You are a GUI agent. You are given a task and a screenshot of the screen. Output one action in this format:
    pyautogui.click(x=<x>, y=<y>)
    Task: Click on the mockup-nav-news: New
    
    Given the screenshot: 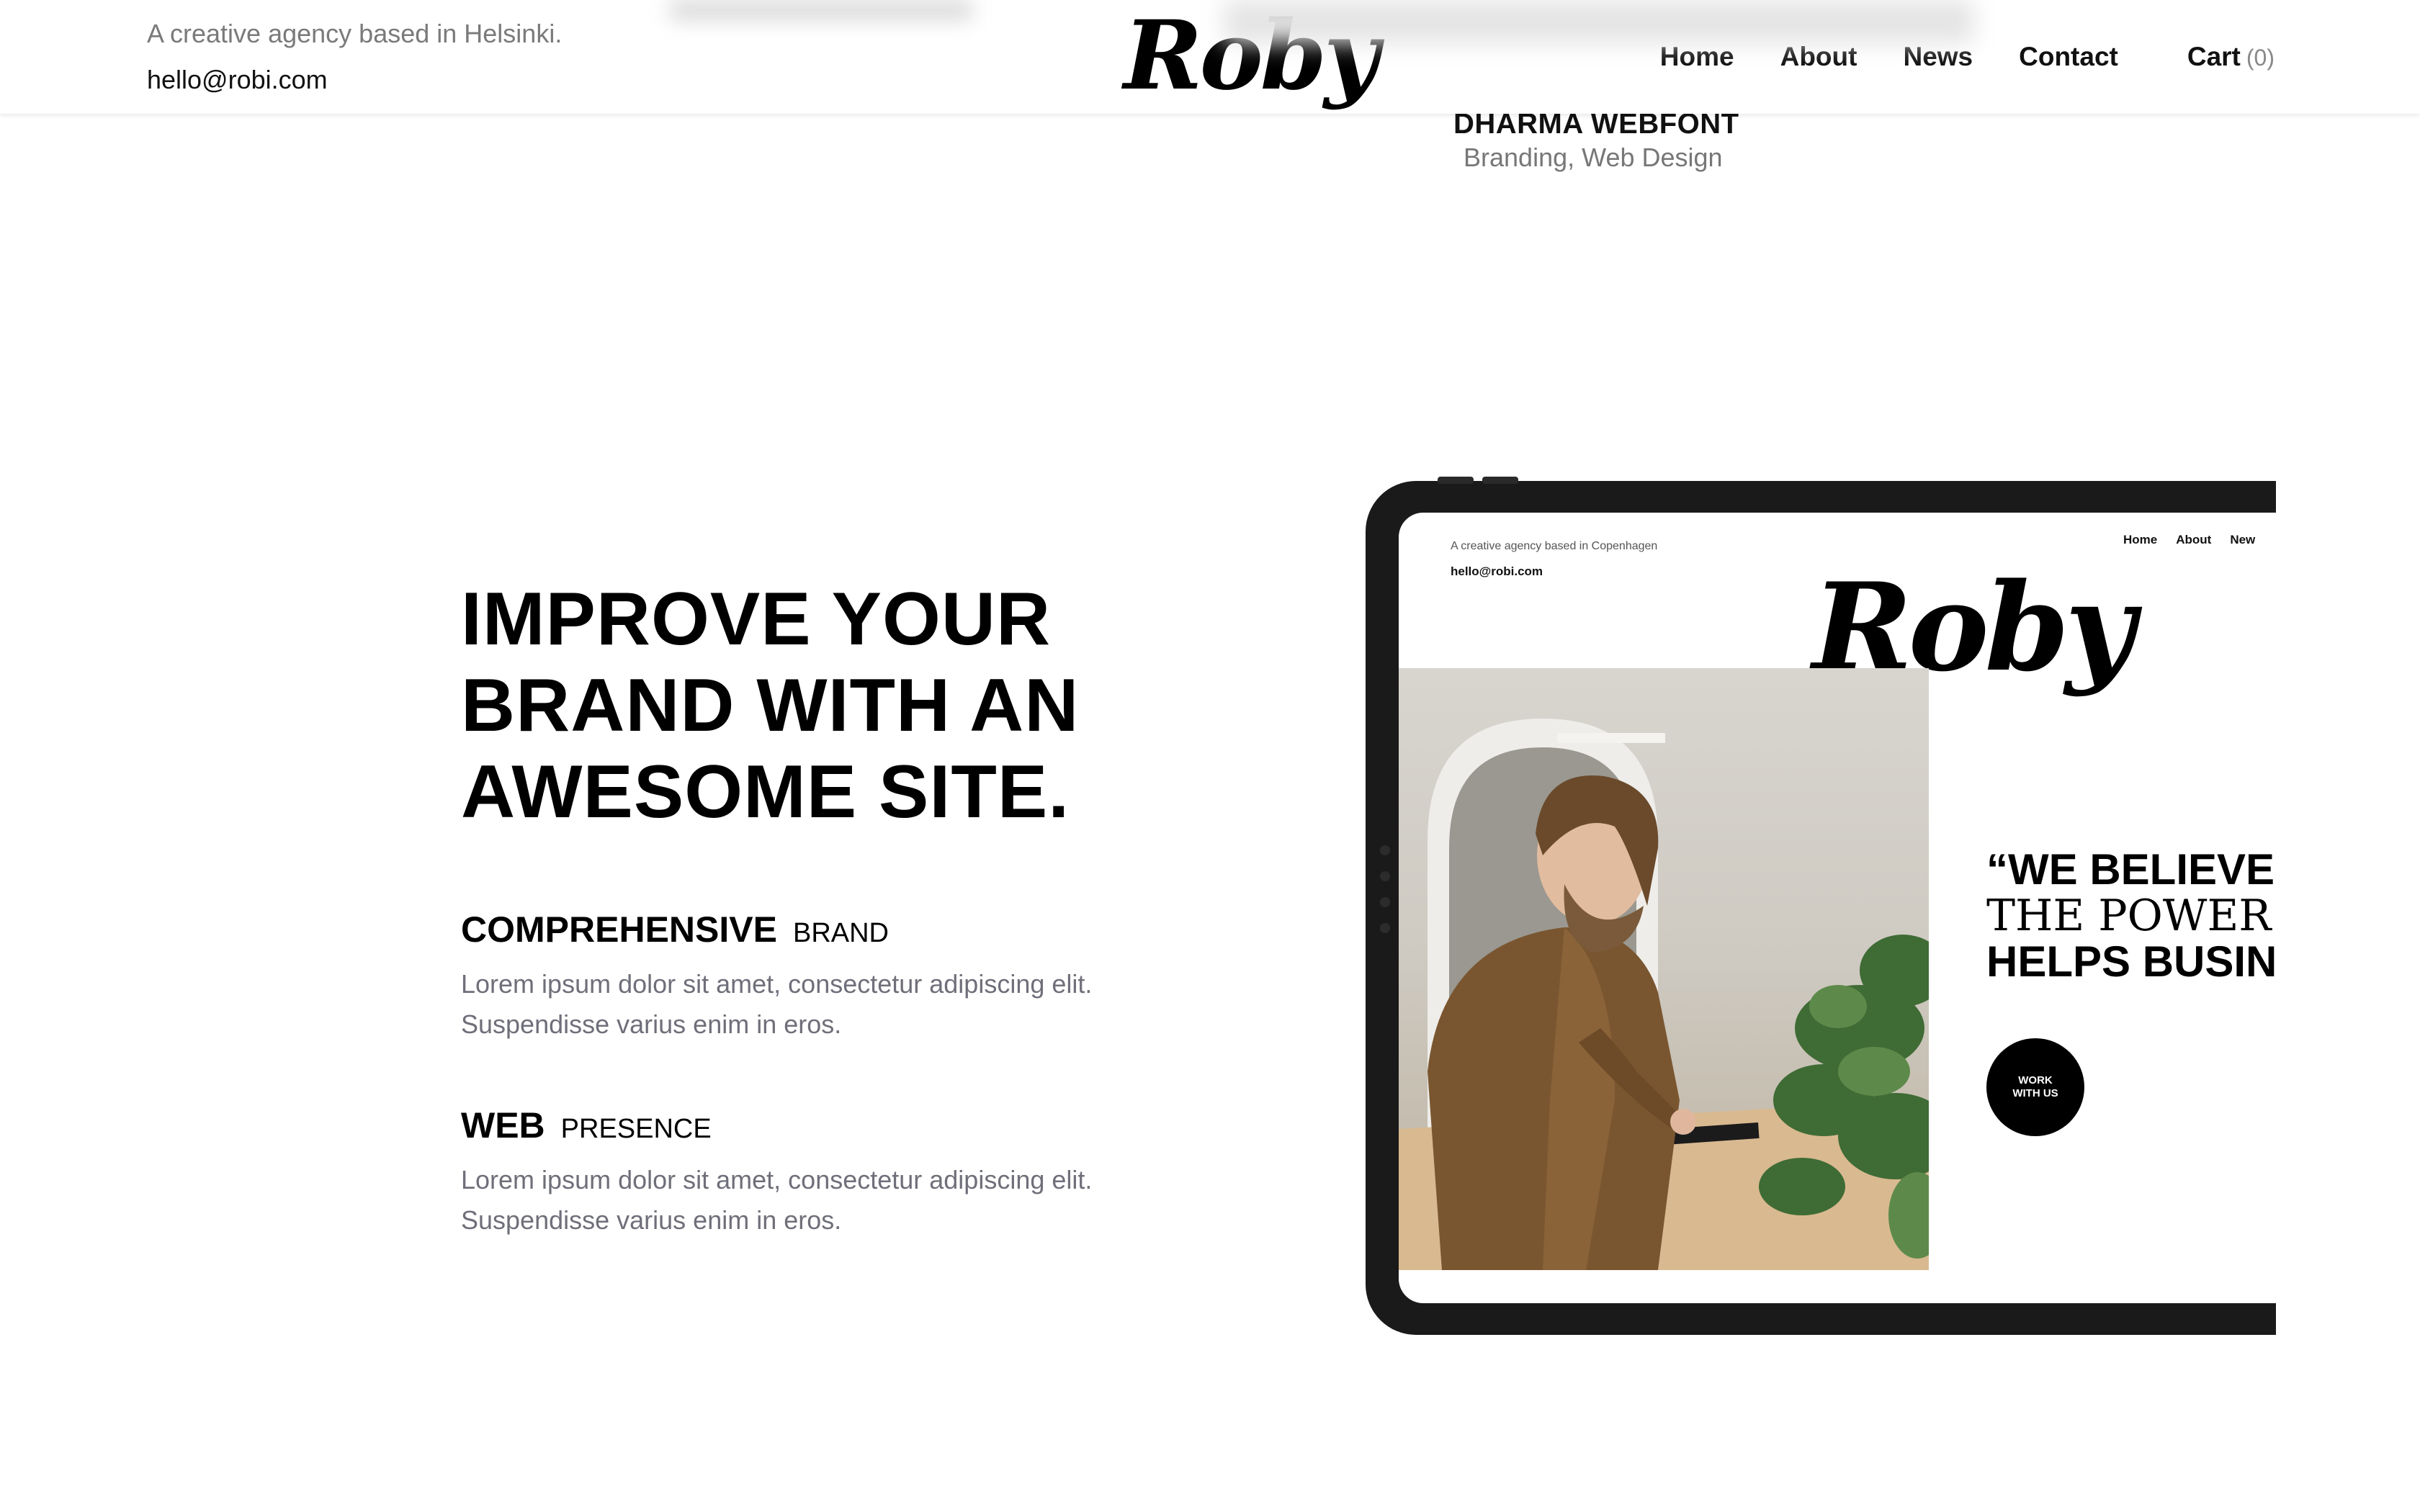 What is the action you would take?
    pyautogui.click(x=2243, y=539)
    